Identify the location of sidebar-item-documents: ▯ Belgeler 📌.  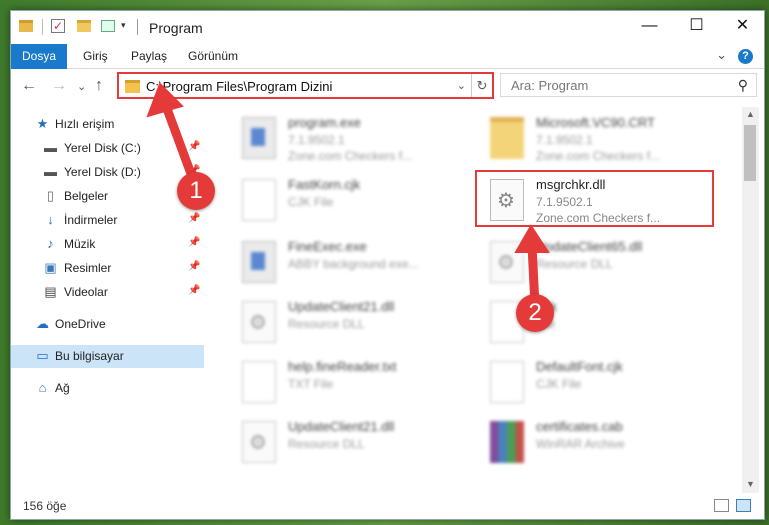
(107, 196).